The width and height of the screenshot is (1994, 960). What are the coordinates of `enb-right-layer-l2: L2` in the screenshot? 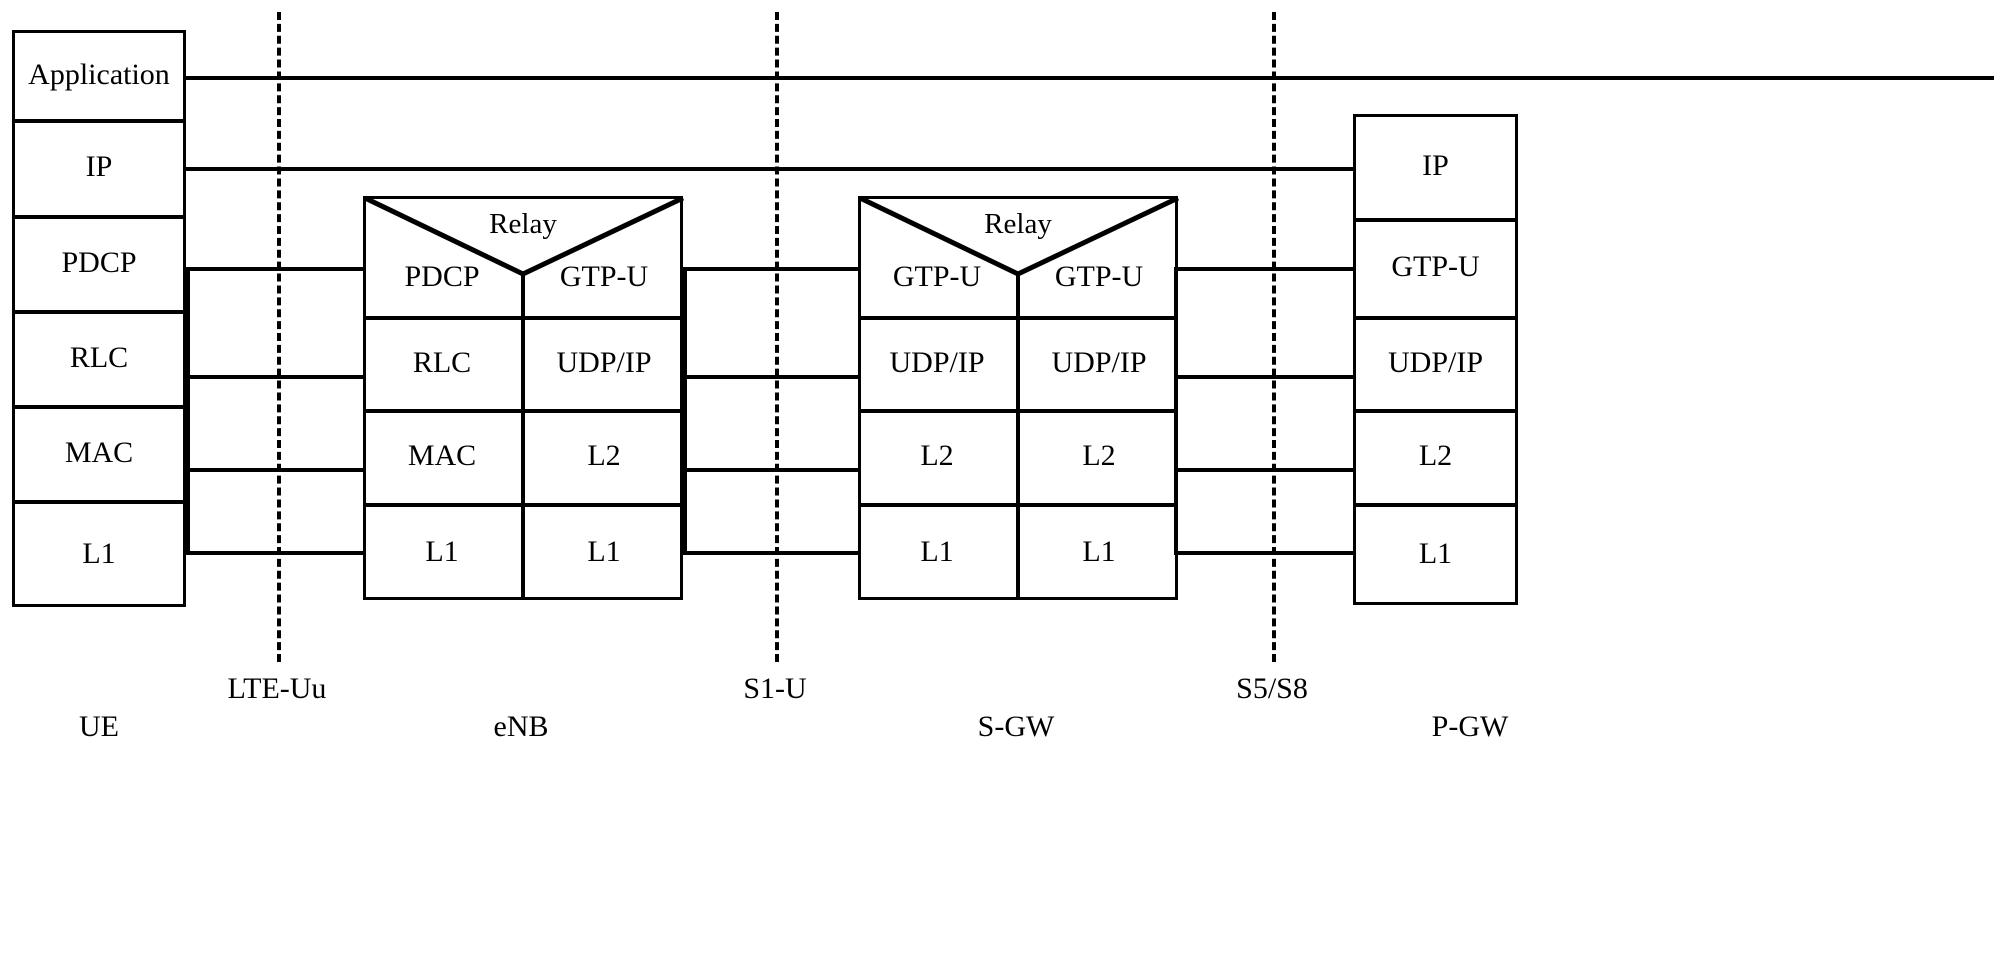 It's located at (604, 456).